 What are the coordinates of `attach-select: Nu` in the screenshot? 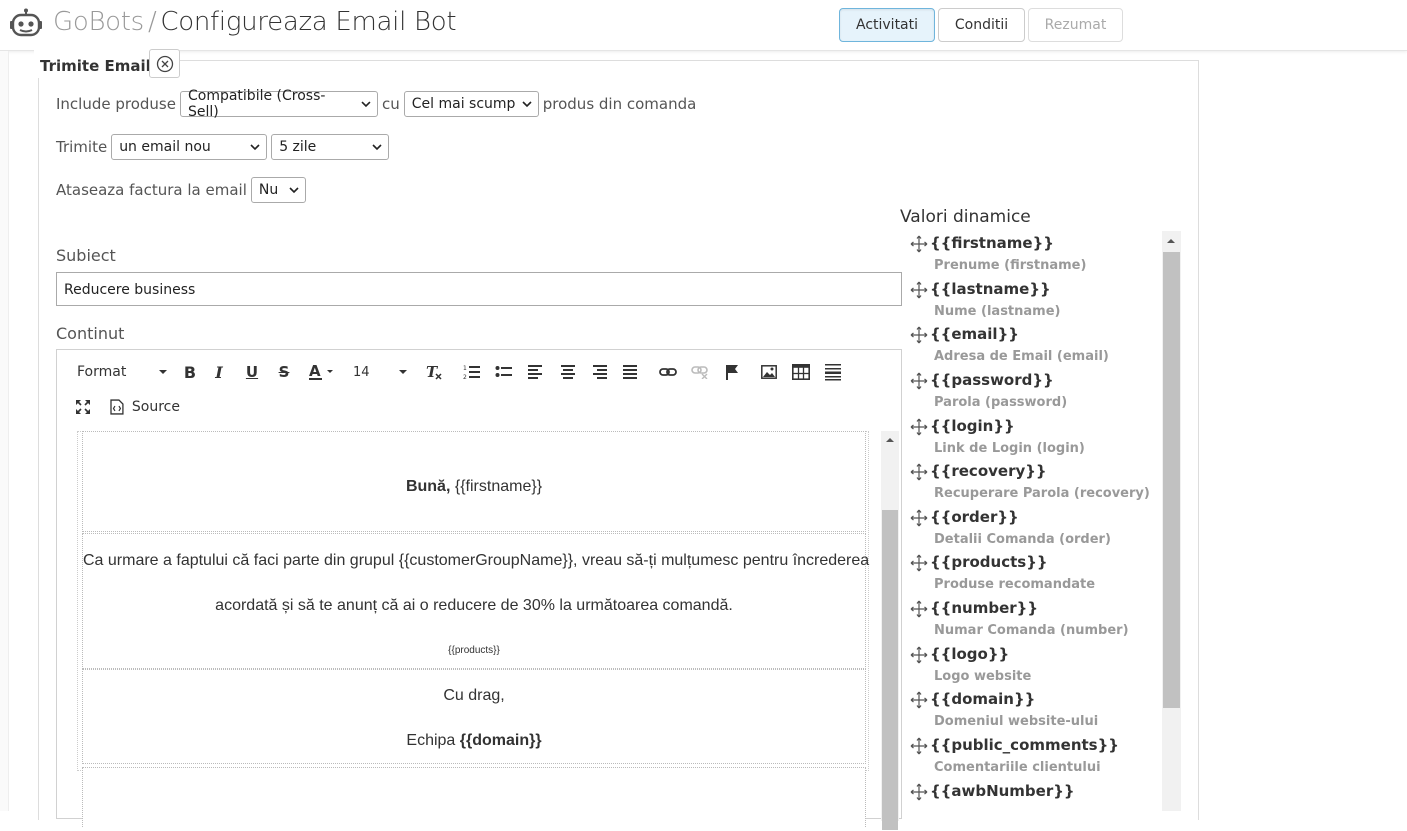 It's located at (278, 190).